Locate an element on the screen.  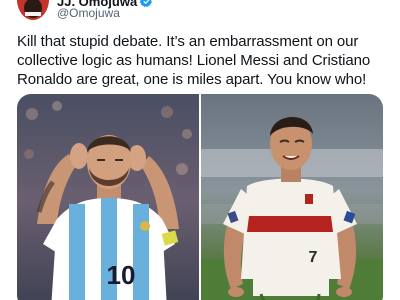
author-handle: @Omojuwa is located at coordinates (88, 13).